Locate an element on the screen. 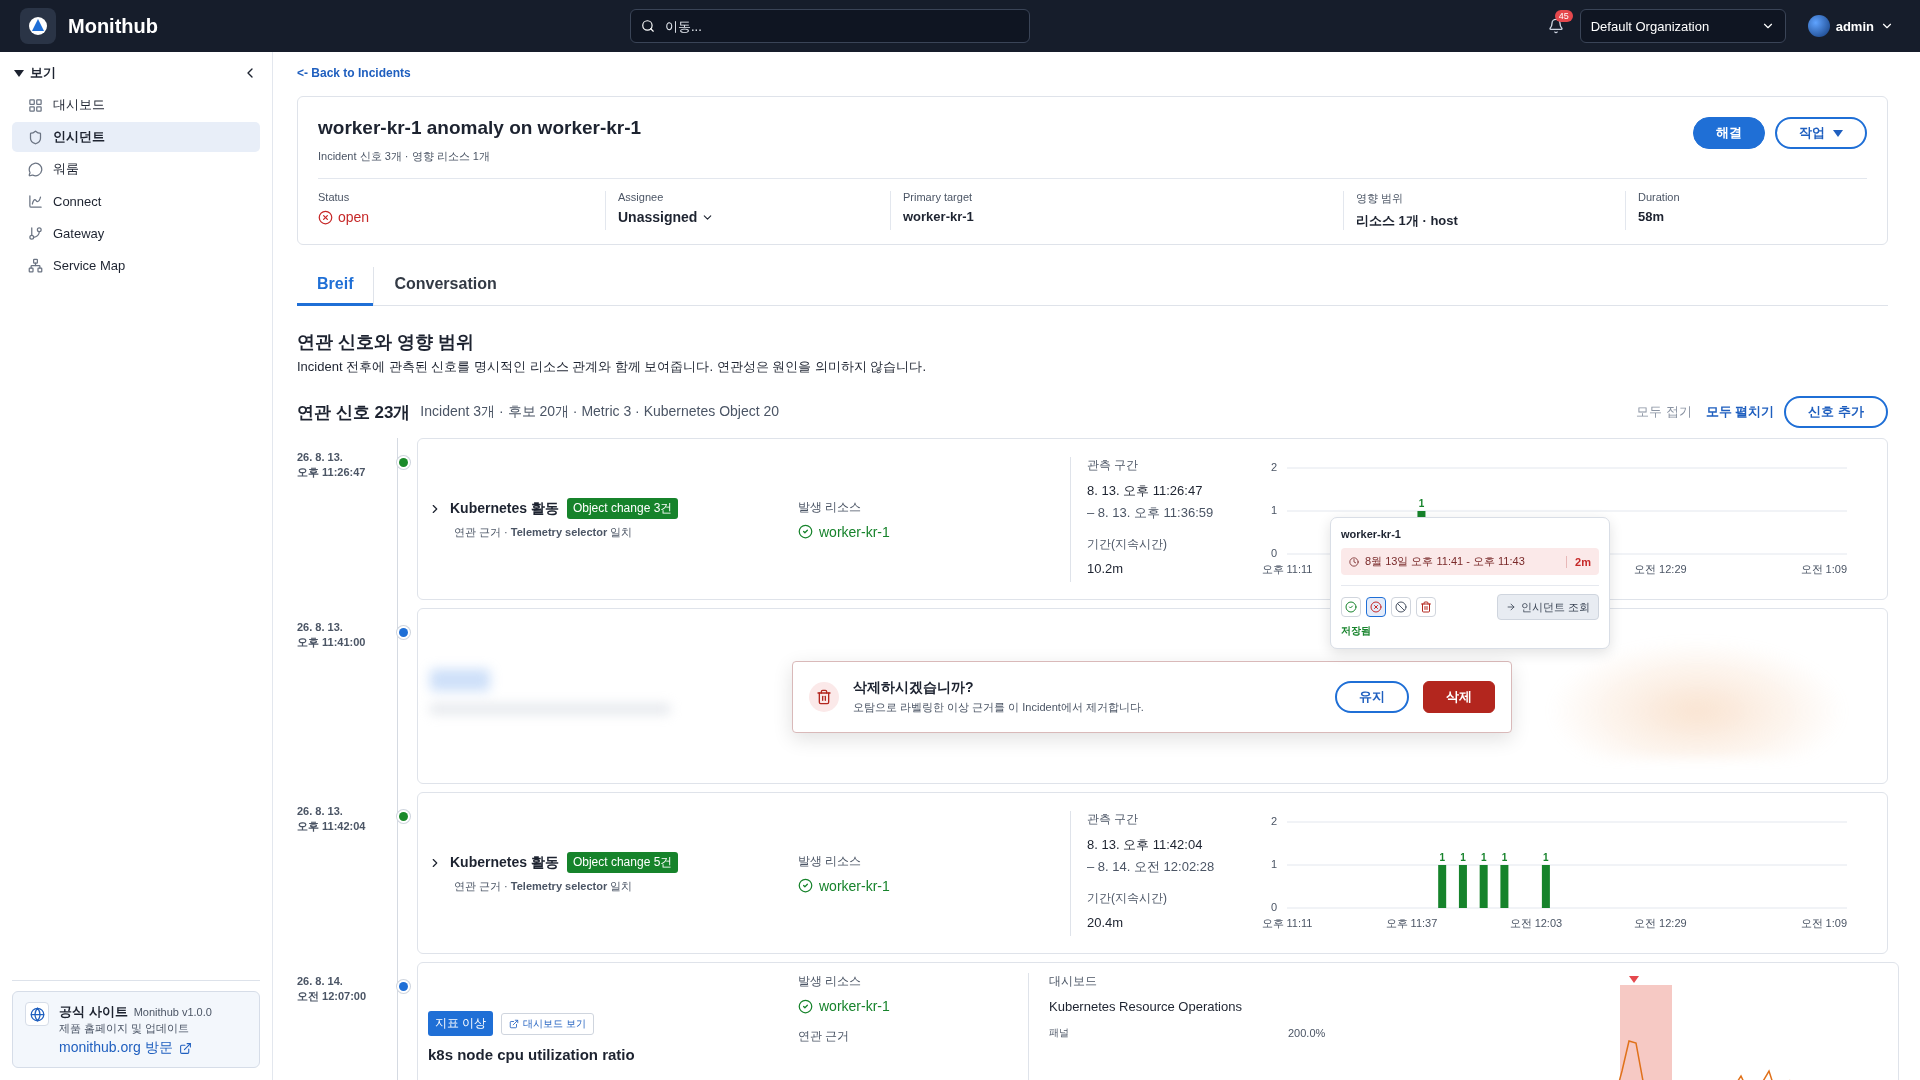 This screenshot has width=1920, height=1080. field-value: 58m is located at coordinates (1652, 216).